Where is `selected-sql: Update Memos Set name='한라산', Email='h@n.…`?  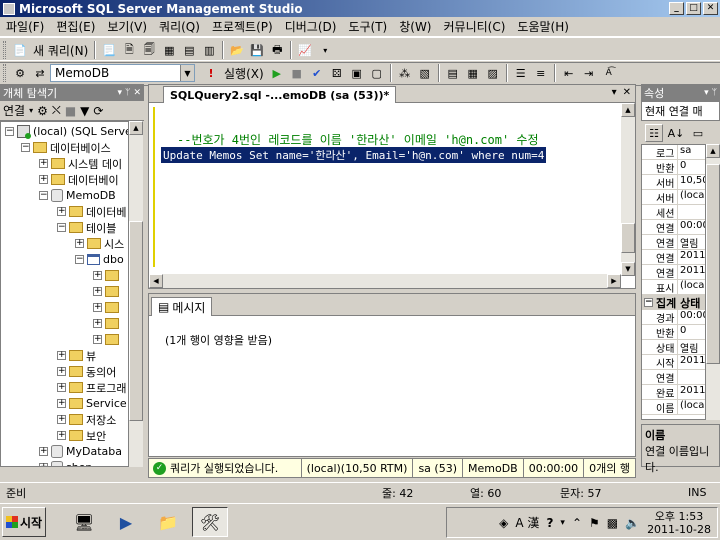 selected-sql: Update Memos Set name='한라산', Email='h@n.… is located at coordinates (354, 155).